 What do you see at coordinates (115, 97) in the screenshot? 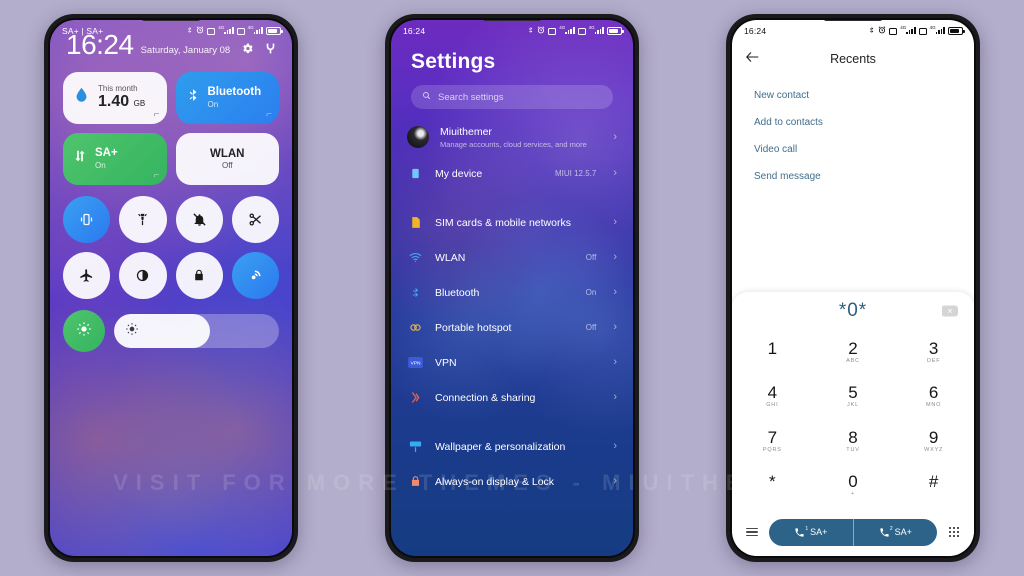
I see `tile-data-usage: This month 1.40 GB ⌐` at bounding box center [115, 97].